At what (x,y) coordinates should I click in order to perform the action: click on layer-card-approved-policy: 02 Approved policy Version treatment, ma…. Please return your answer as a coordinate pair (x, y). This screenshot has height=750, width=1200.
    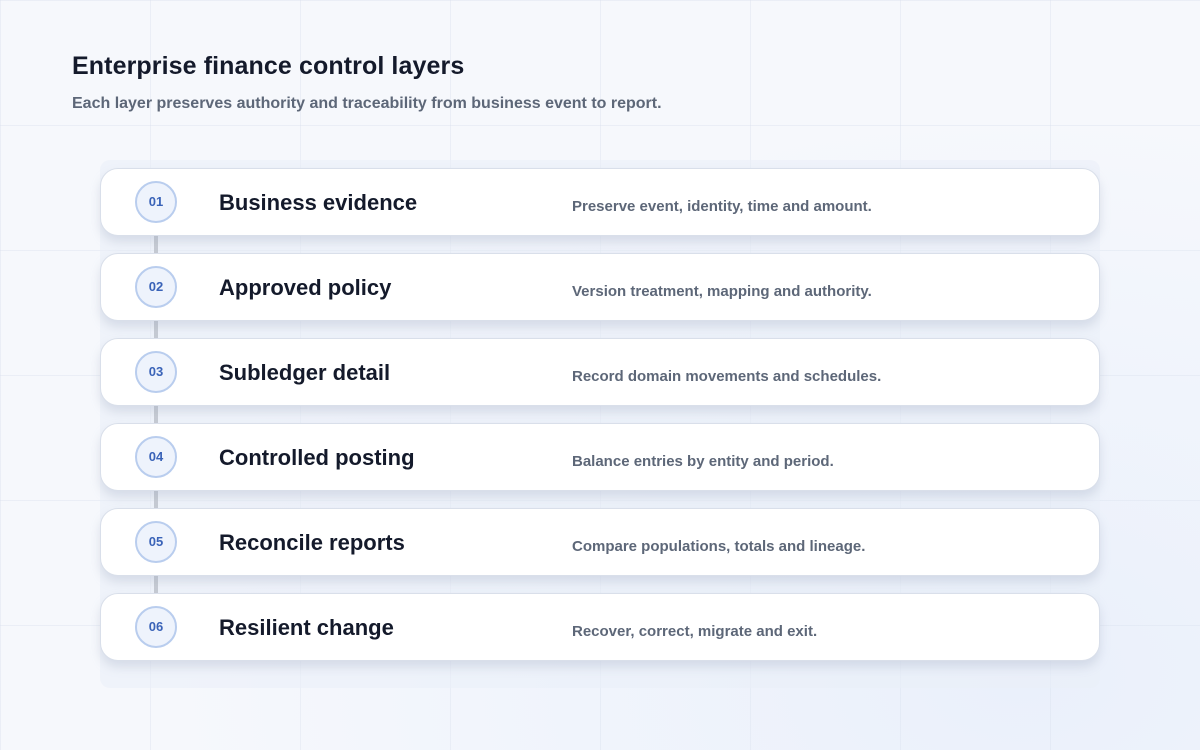
    Looking at the image, I should click on (600, 287).